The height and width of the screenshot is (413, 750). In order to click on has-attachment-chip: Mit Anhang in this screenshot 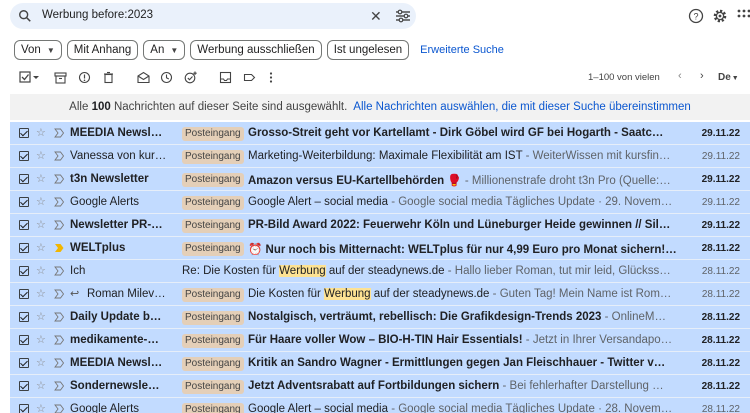, I will do `click(102, 50)`.